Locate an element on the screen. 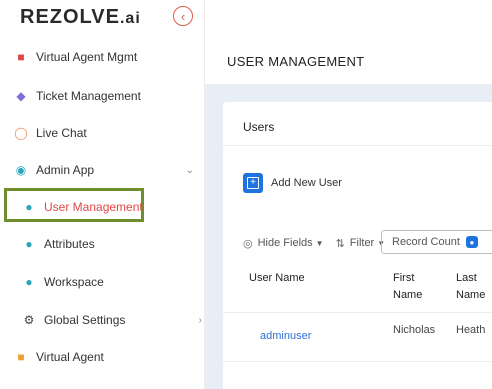 This screenshot has height=389, width=492. collapse-sidebar-button: ‹ is located at coordinates (183, 16).